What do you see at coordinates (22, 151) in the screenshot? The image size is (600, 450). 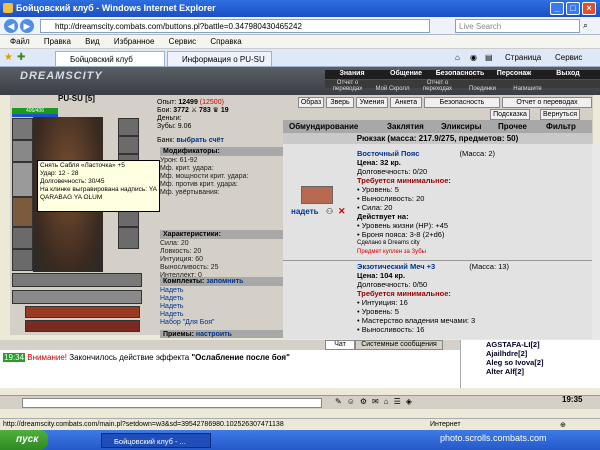 I see `bracers-slot` at bounding box center [22, 151].